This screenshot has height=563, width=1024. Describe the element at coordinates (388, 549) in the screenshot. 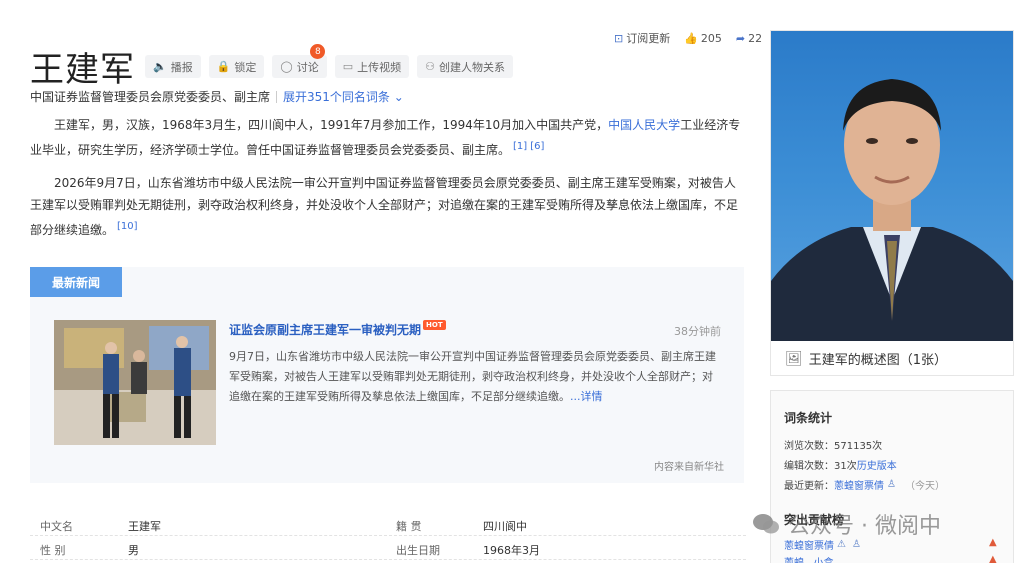

I see `info-row: 性 别 男 出生日期 1968年3月` at that location.